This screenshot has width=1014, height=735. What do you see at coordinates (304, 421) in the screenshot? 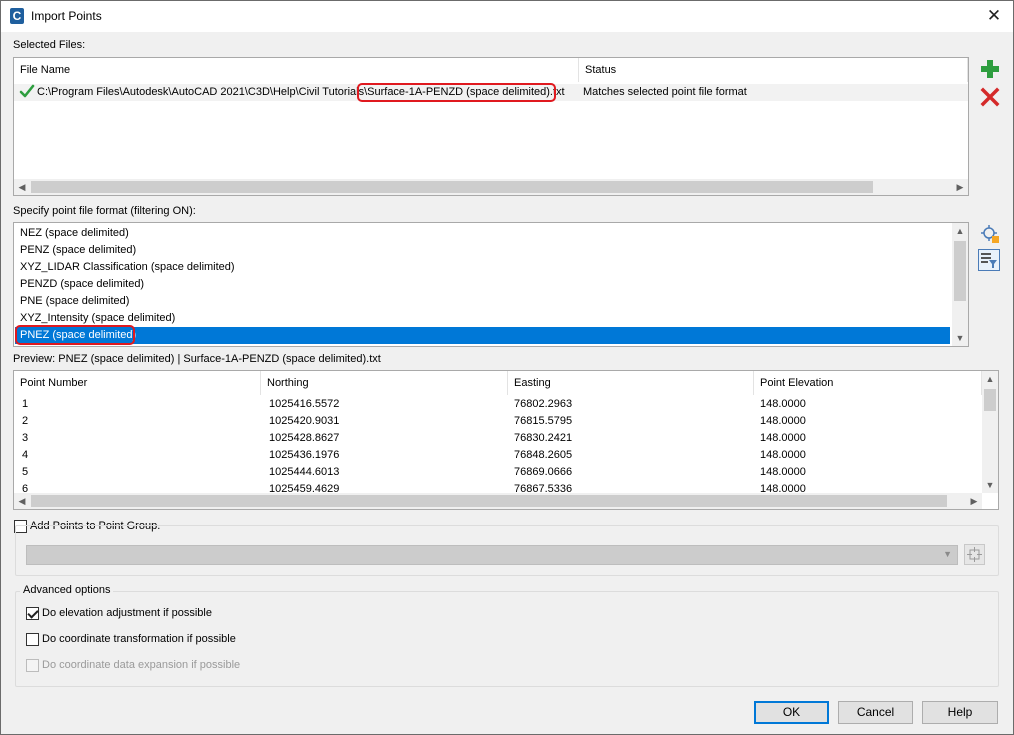
I see `cell-northing: 1025420.9031` at bounding box center [304, 421].